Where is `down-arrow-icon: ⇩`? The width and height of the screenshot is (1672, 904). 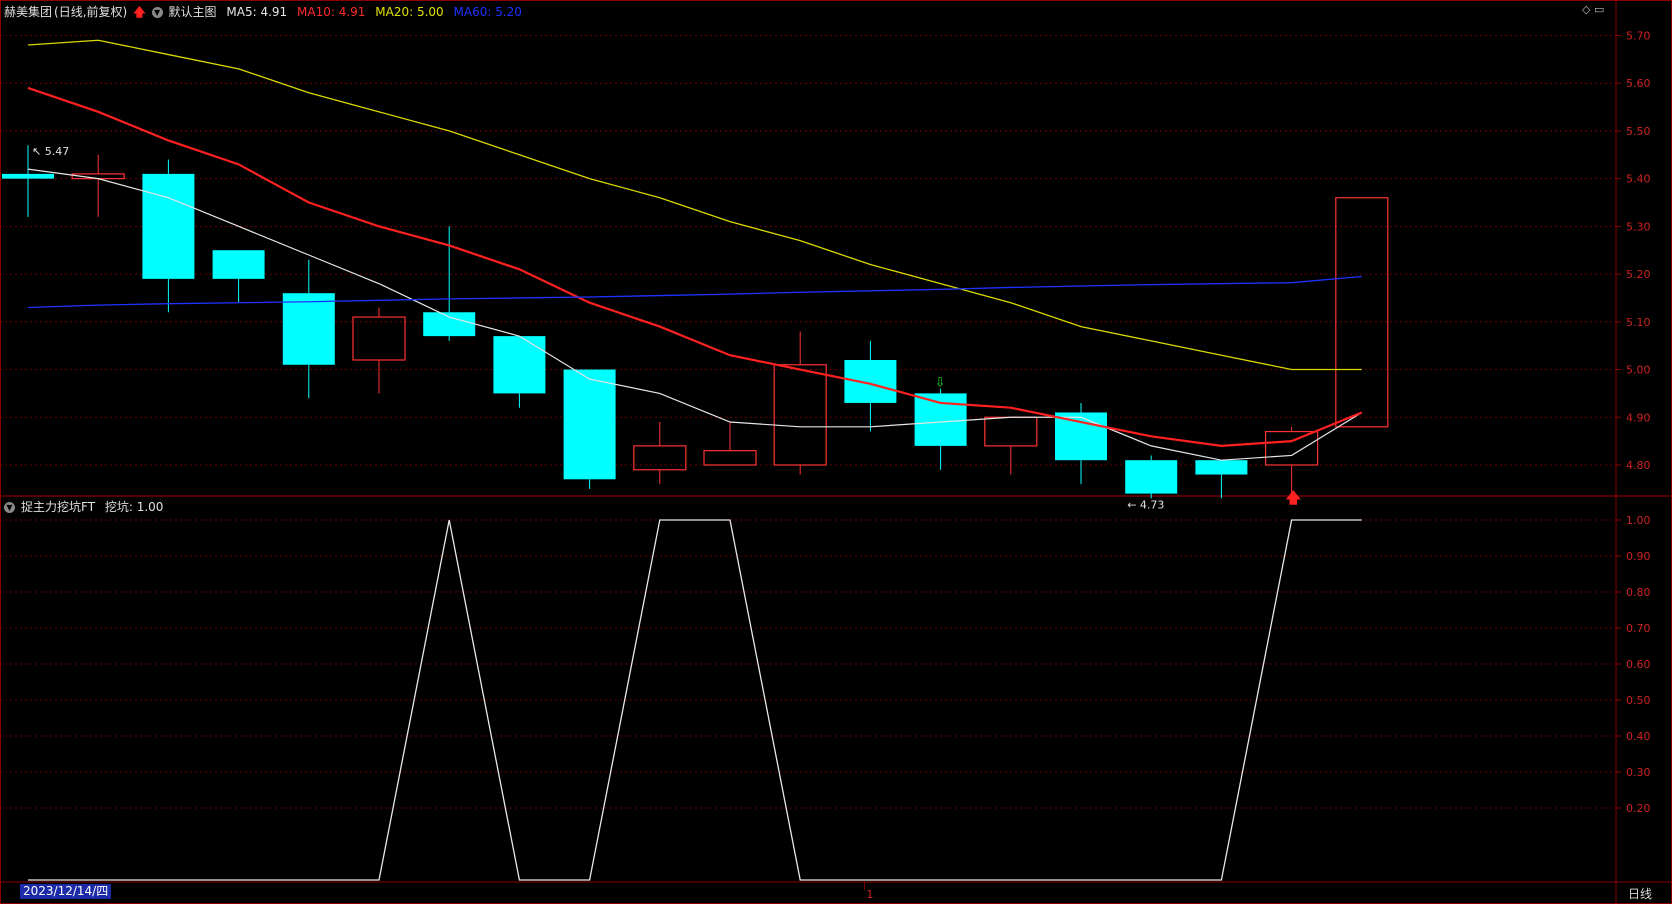 down-arrow-icon: ⇩ is located at coordinates (940, 383).